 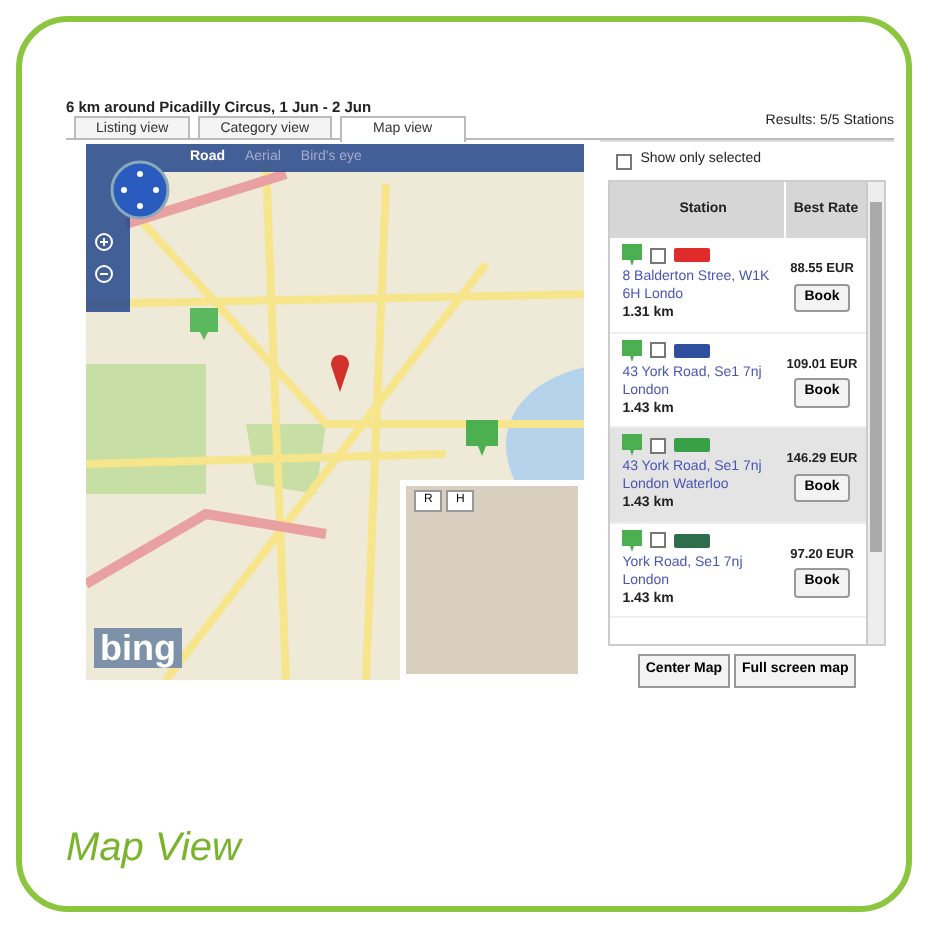 I want to click on zoom-out-icon, so click(x=104, y=274).